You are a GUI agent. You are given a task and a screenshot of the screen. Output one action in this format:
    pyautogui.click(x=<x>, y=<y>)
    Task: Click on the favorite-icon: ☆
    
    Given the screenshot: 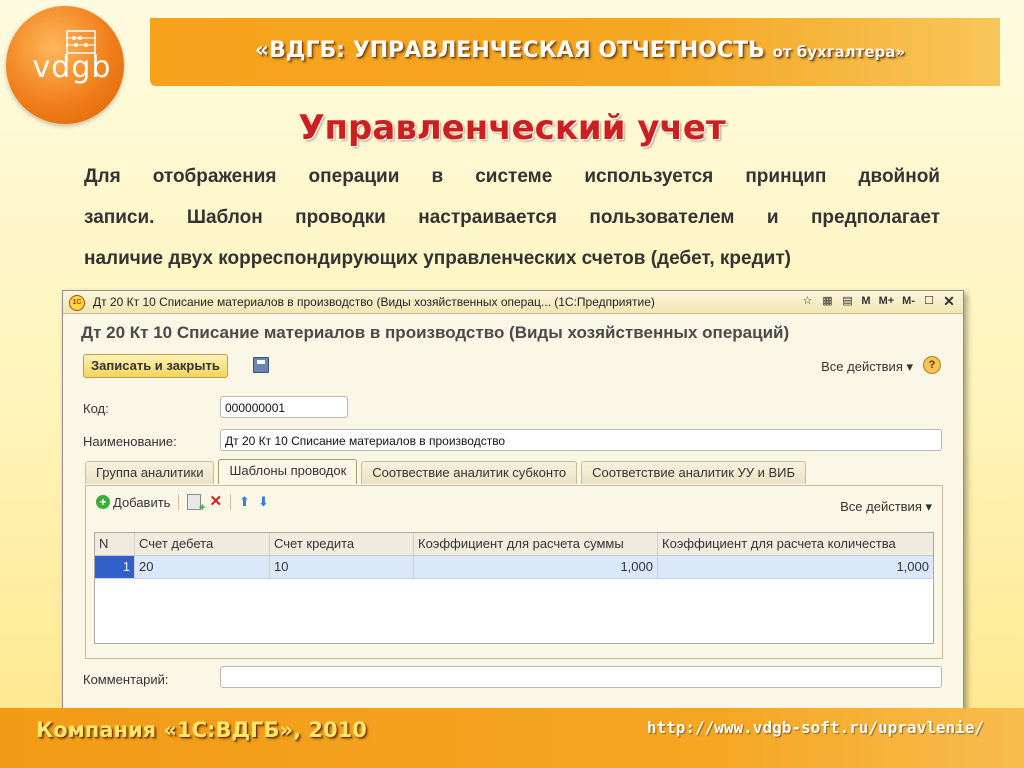 What is the action you would take?
    pyautogui.click(x=807, y=301)
    